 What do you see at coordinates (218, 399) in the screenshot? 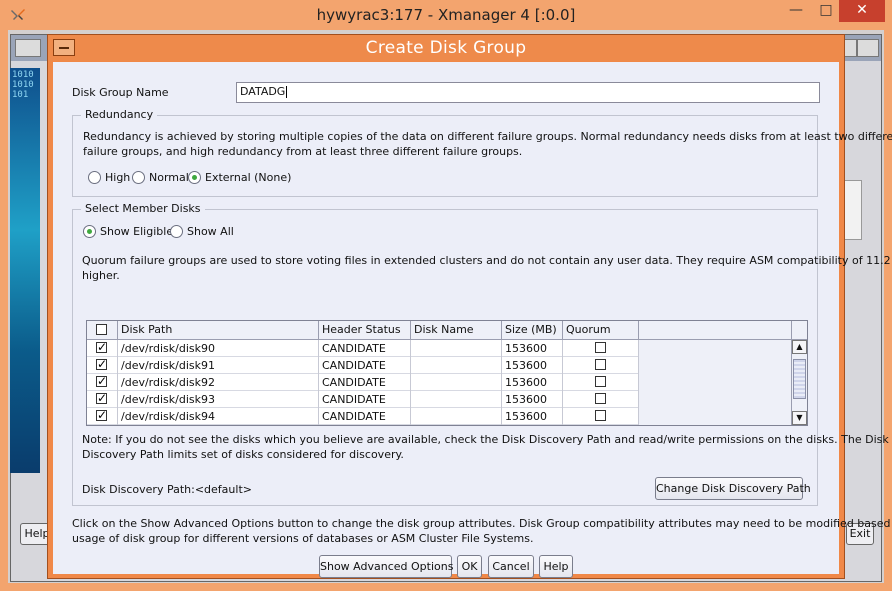
I see `disk-path-cell: /dev/rdisk/disk93` at bounding box center [218, 399].